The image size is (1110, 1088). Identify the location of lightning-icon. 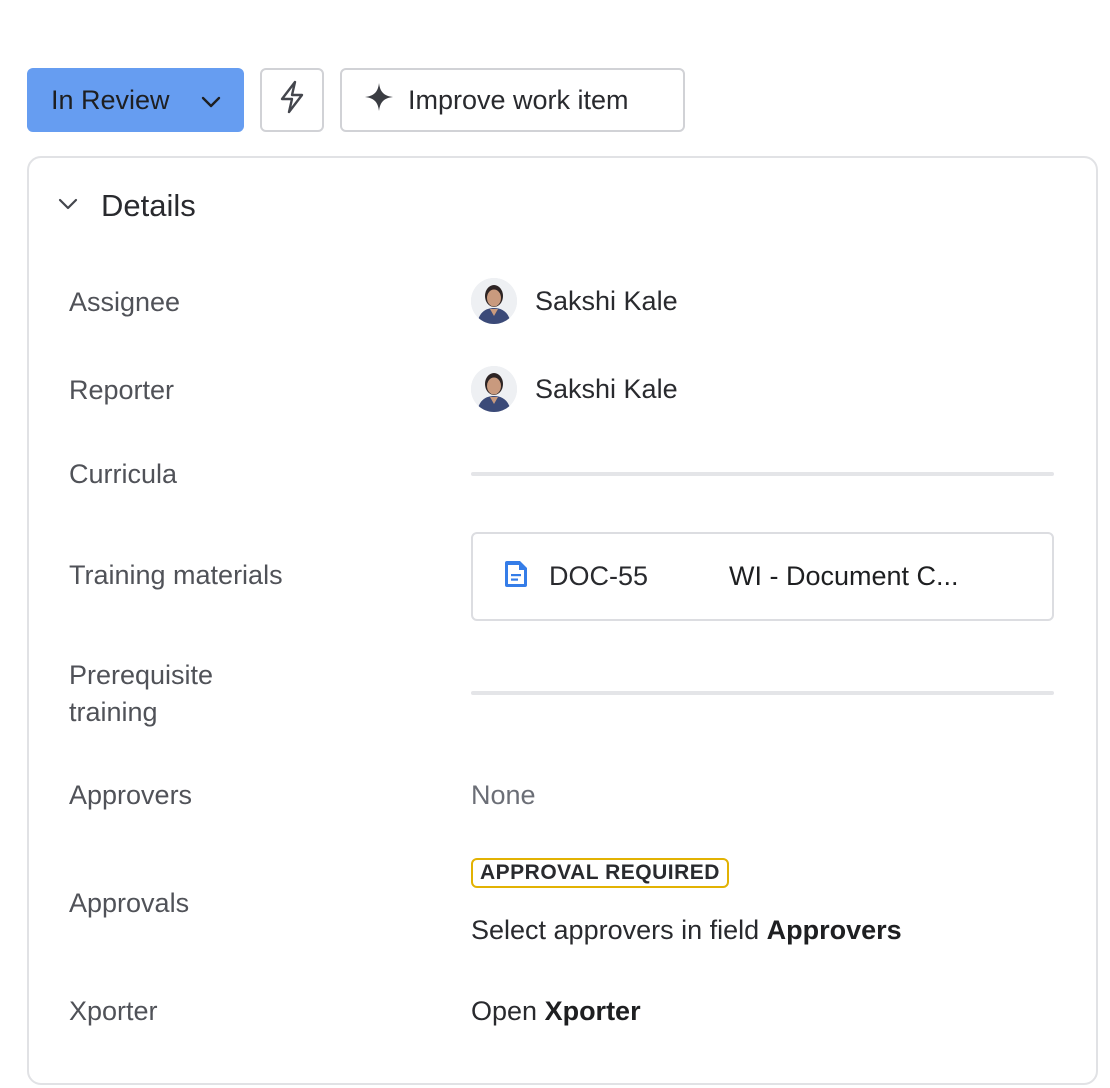
(292, 100).